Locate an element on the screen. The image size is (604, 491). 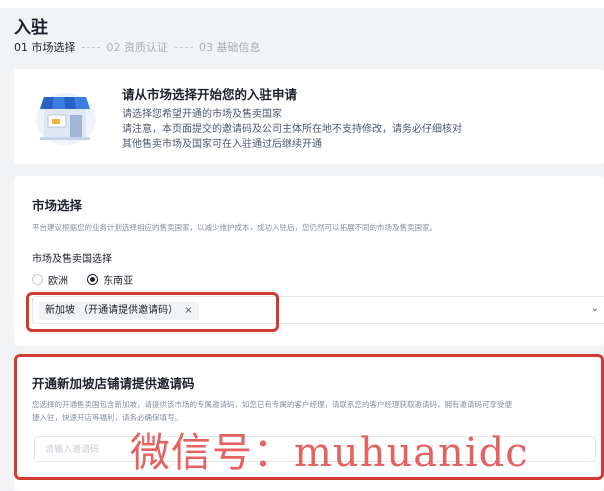
radio-button is located at coordinates (37, 279).